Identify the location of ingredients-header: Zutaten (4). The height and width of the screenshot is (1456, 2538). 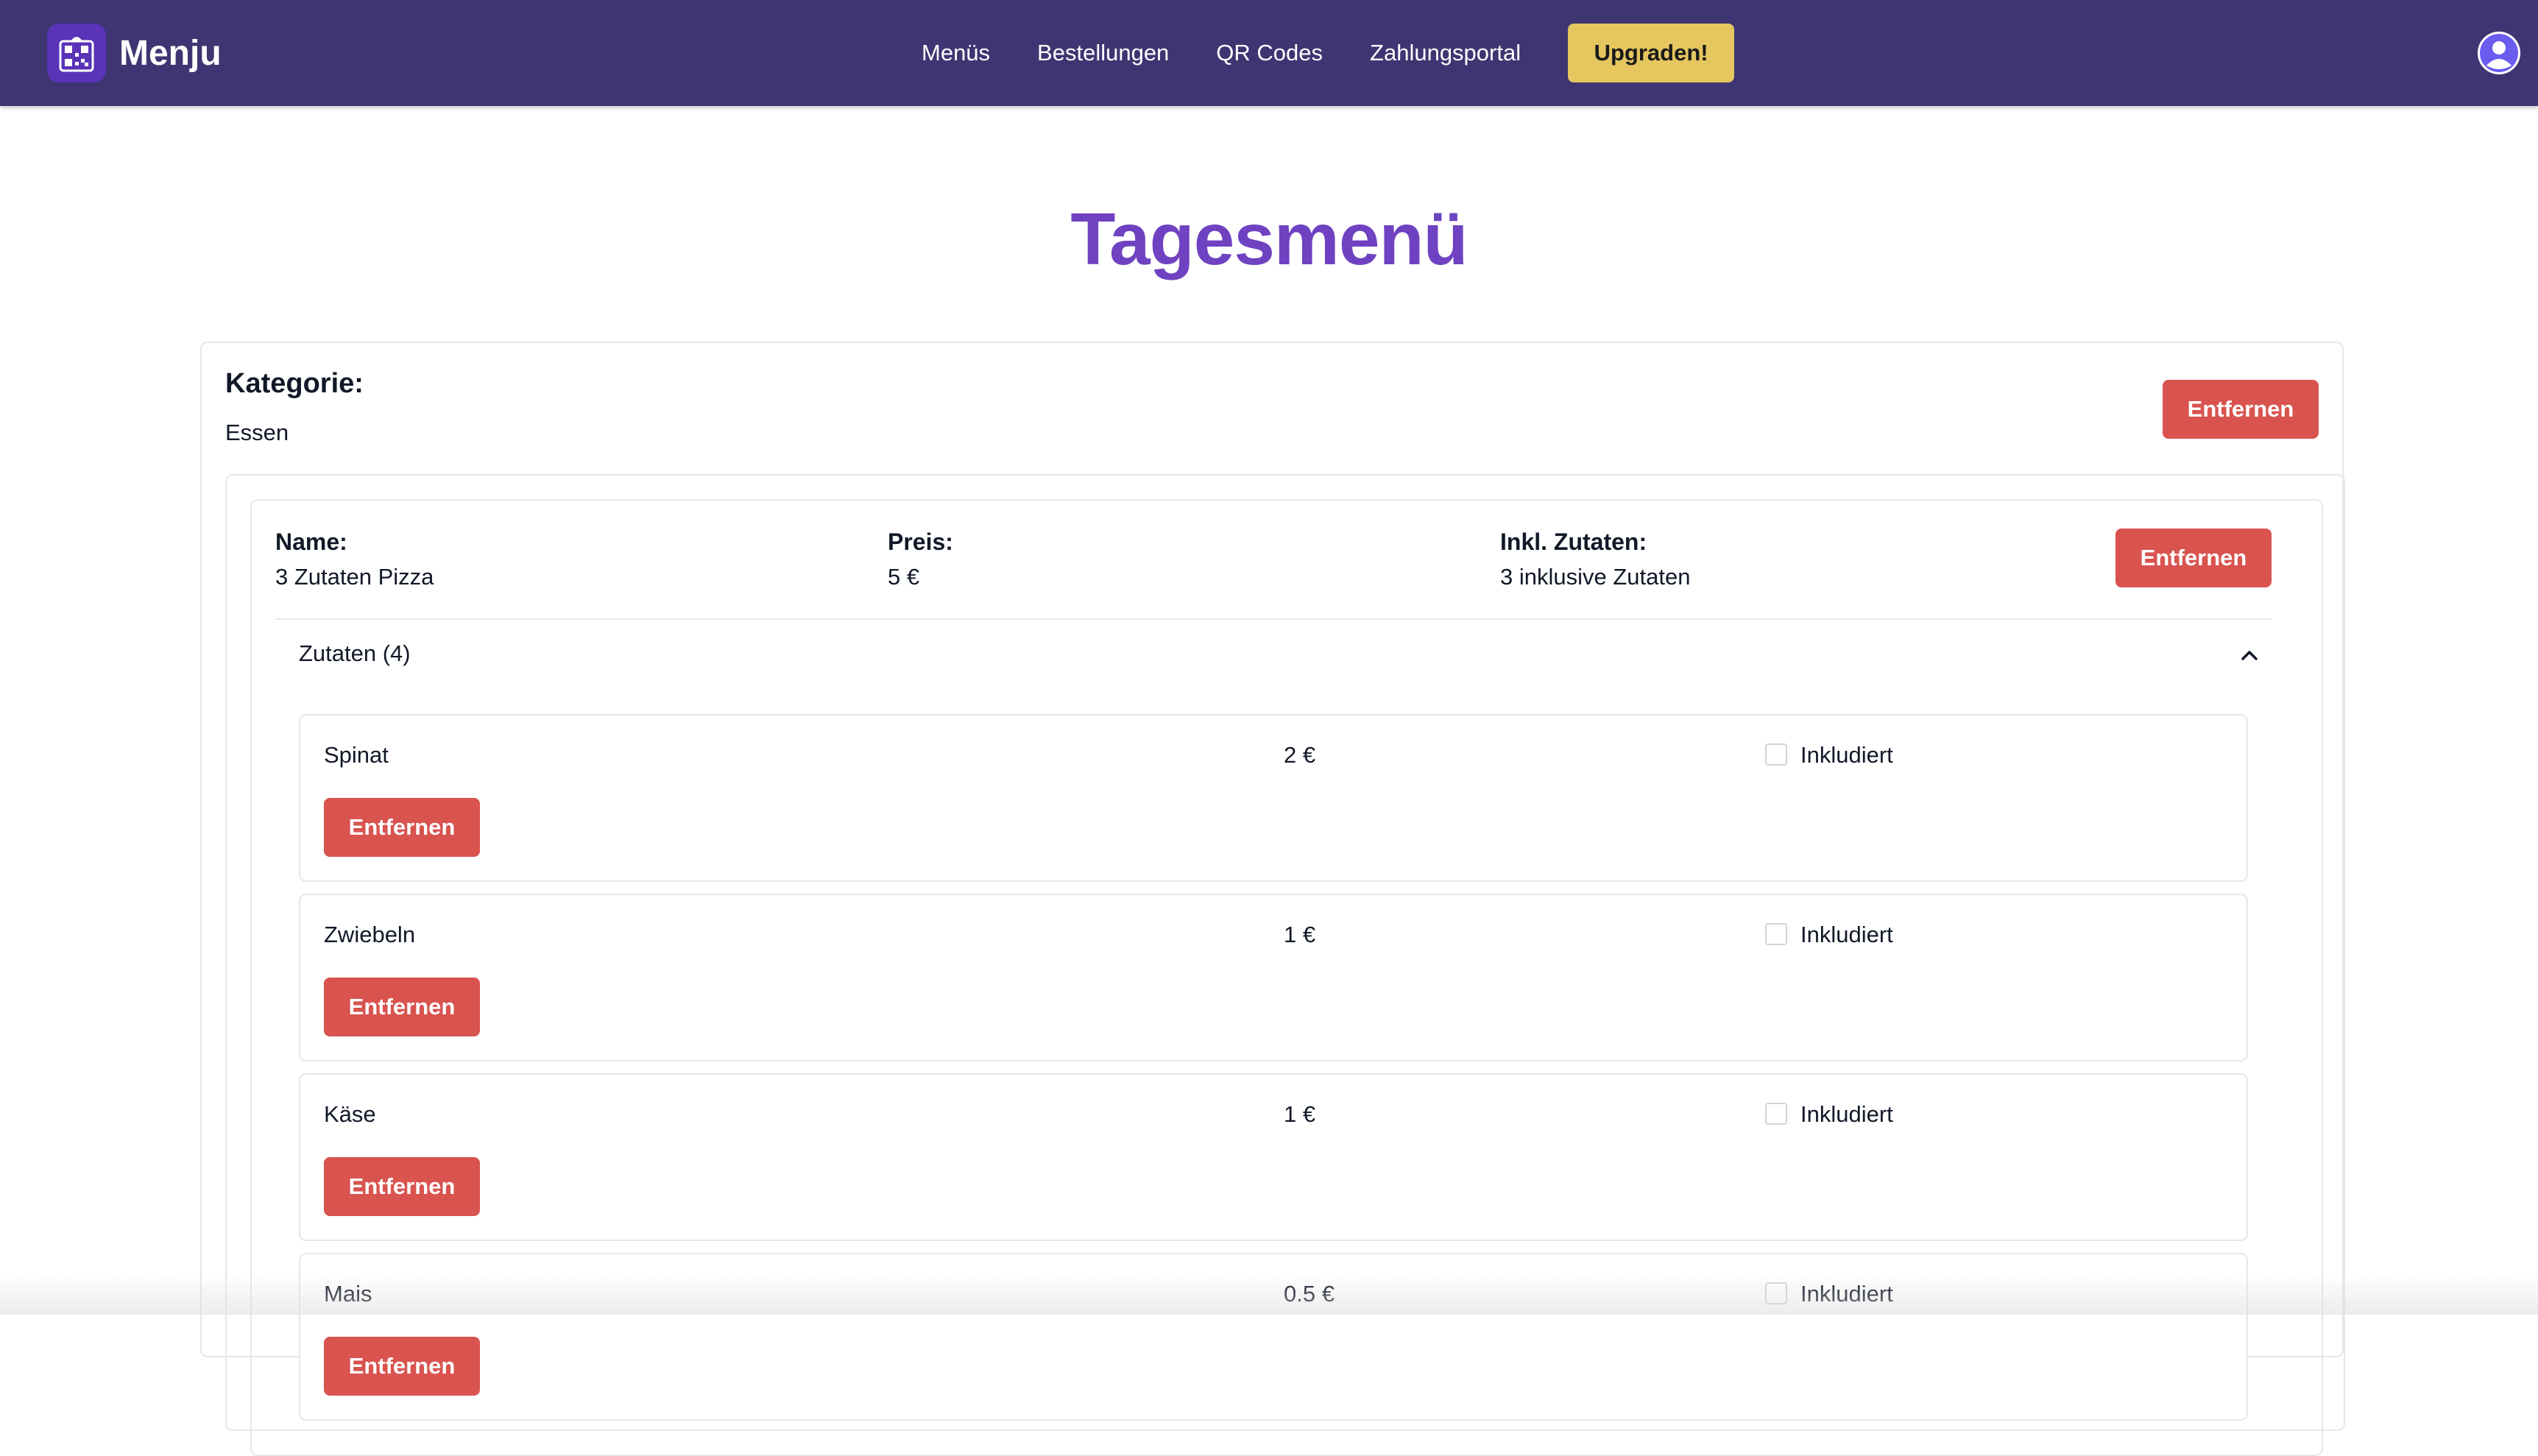
(355, 653).